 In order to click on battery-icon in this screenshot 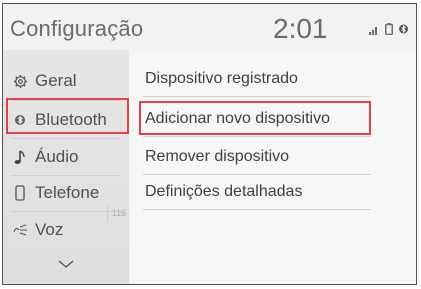, I will do `click(389, 31)`.